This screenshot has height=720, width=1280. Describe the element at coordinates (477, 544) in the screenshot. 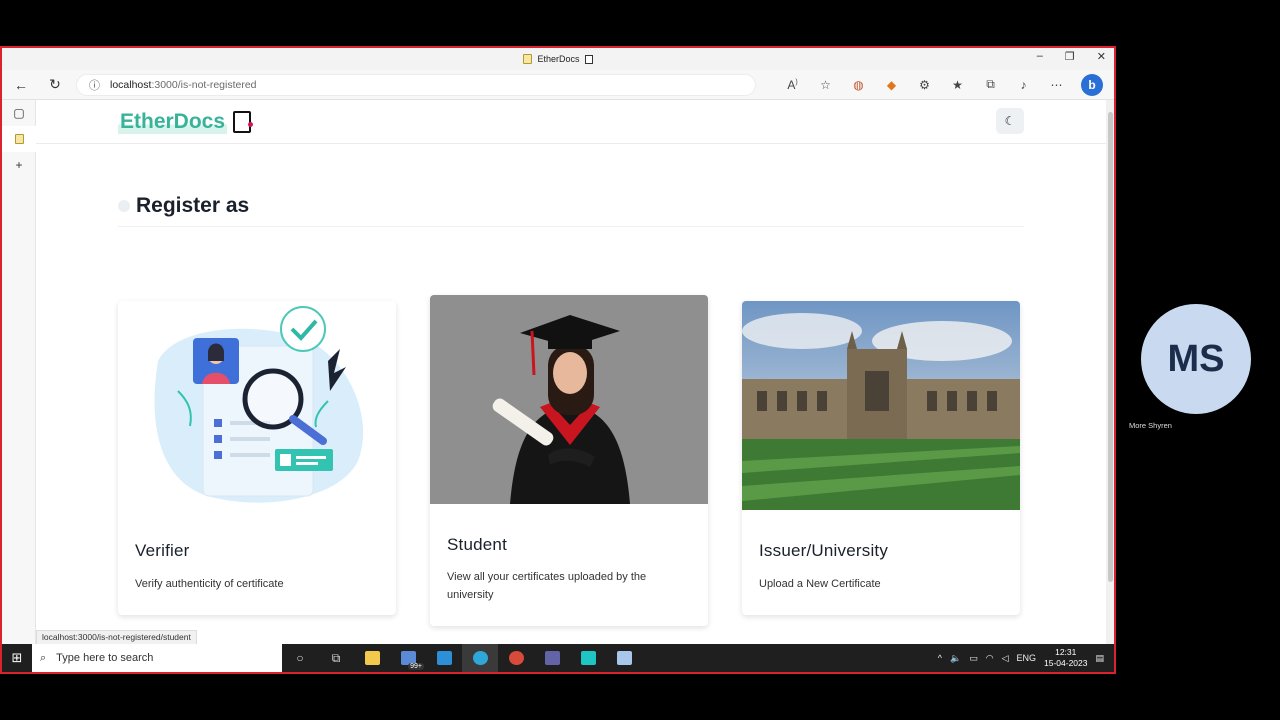

I see `student-title: Student` at that location.